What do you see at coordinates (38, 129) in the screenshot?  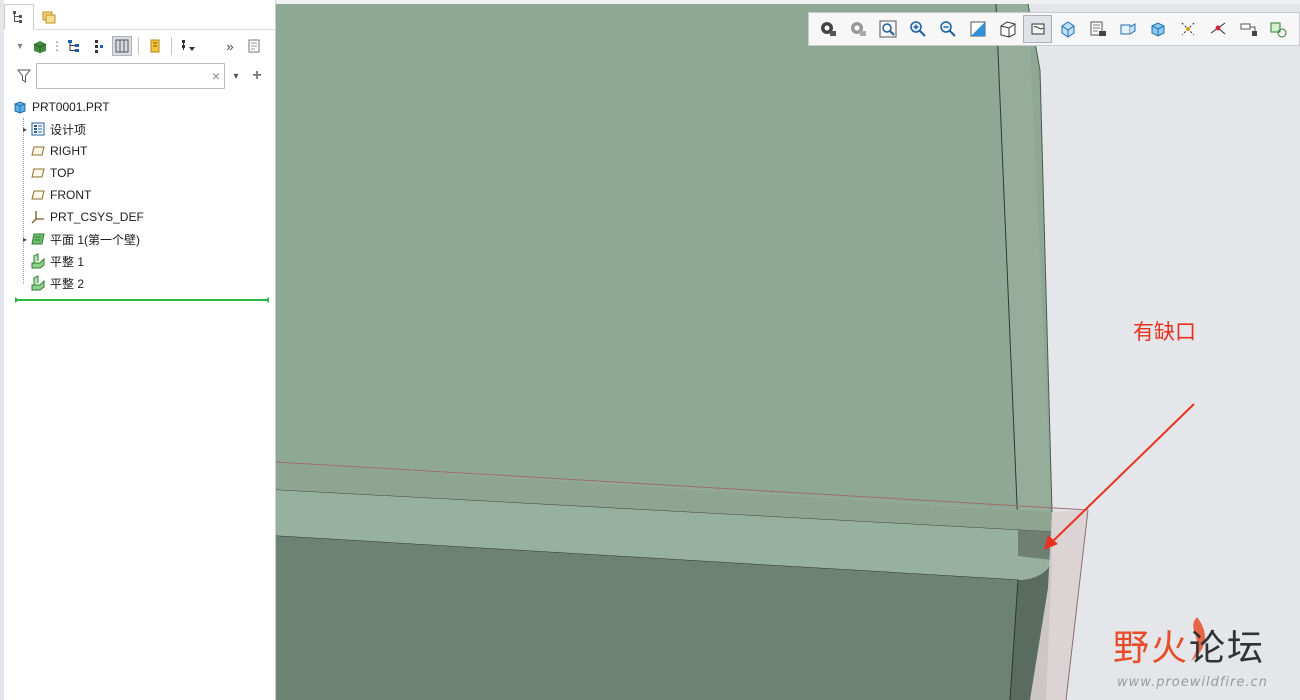 I see `design-items-icon` at bounding box center [38, 129].